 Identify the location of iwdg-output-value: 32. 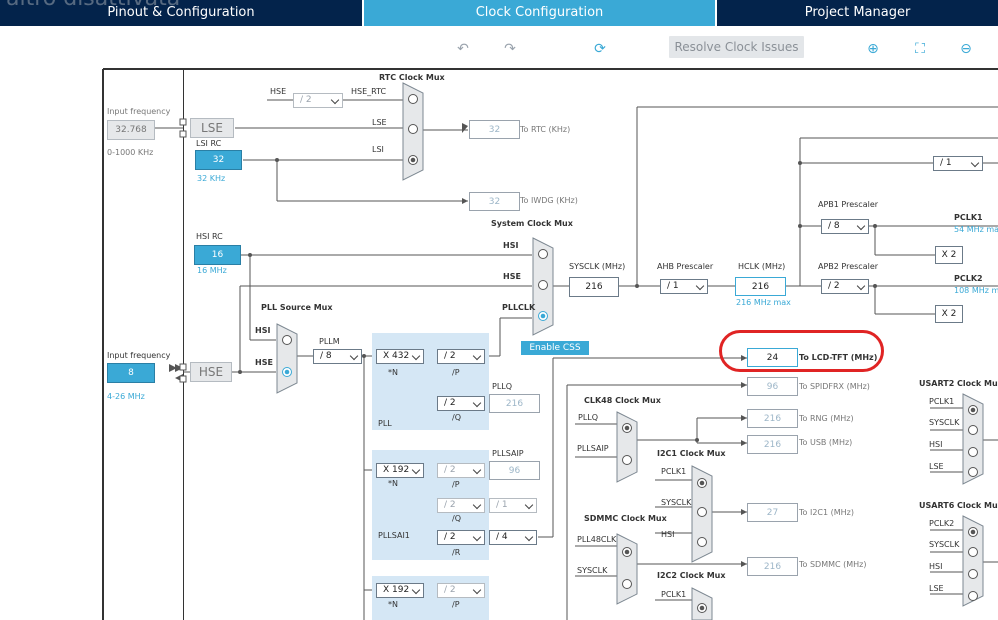
(494, 201).